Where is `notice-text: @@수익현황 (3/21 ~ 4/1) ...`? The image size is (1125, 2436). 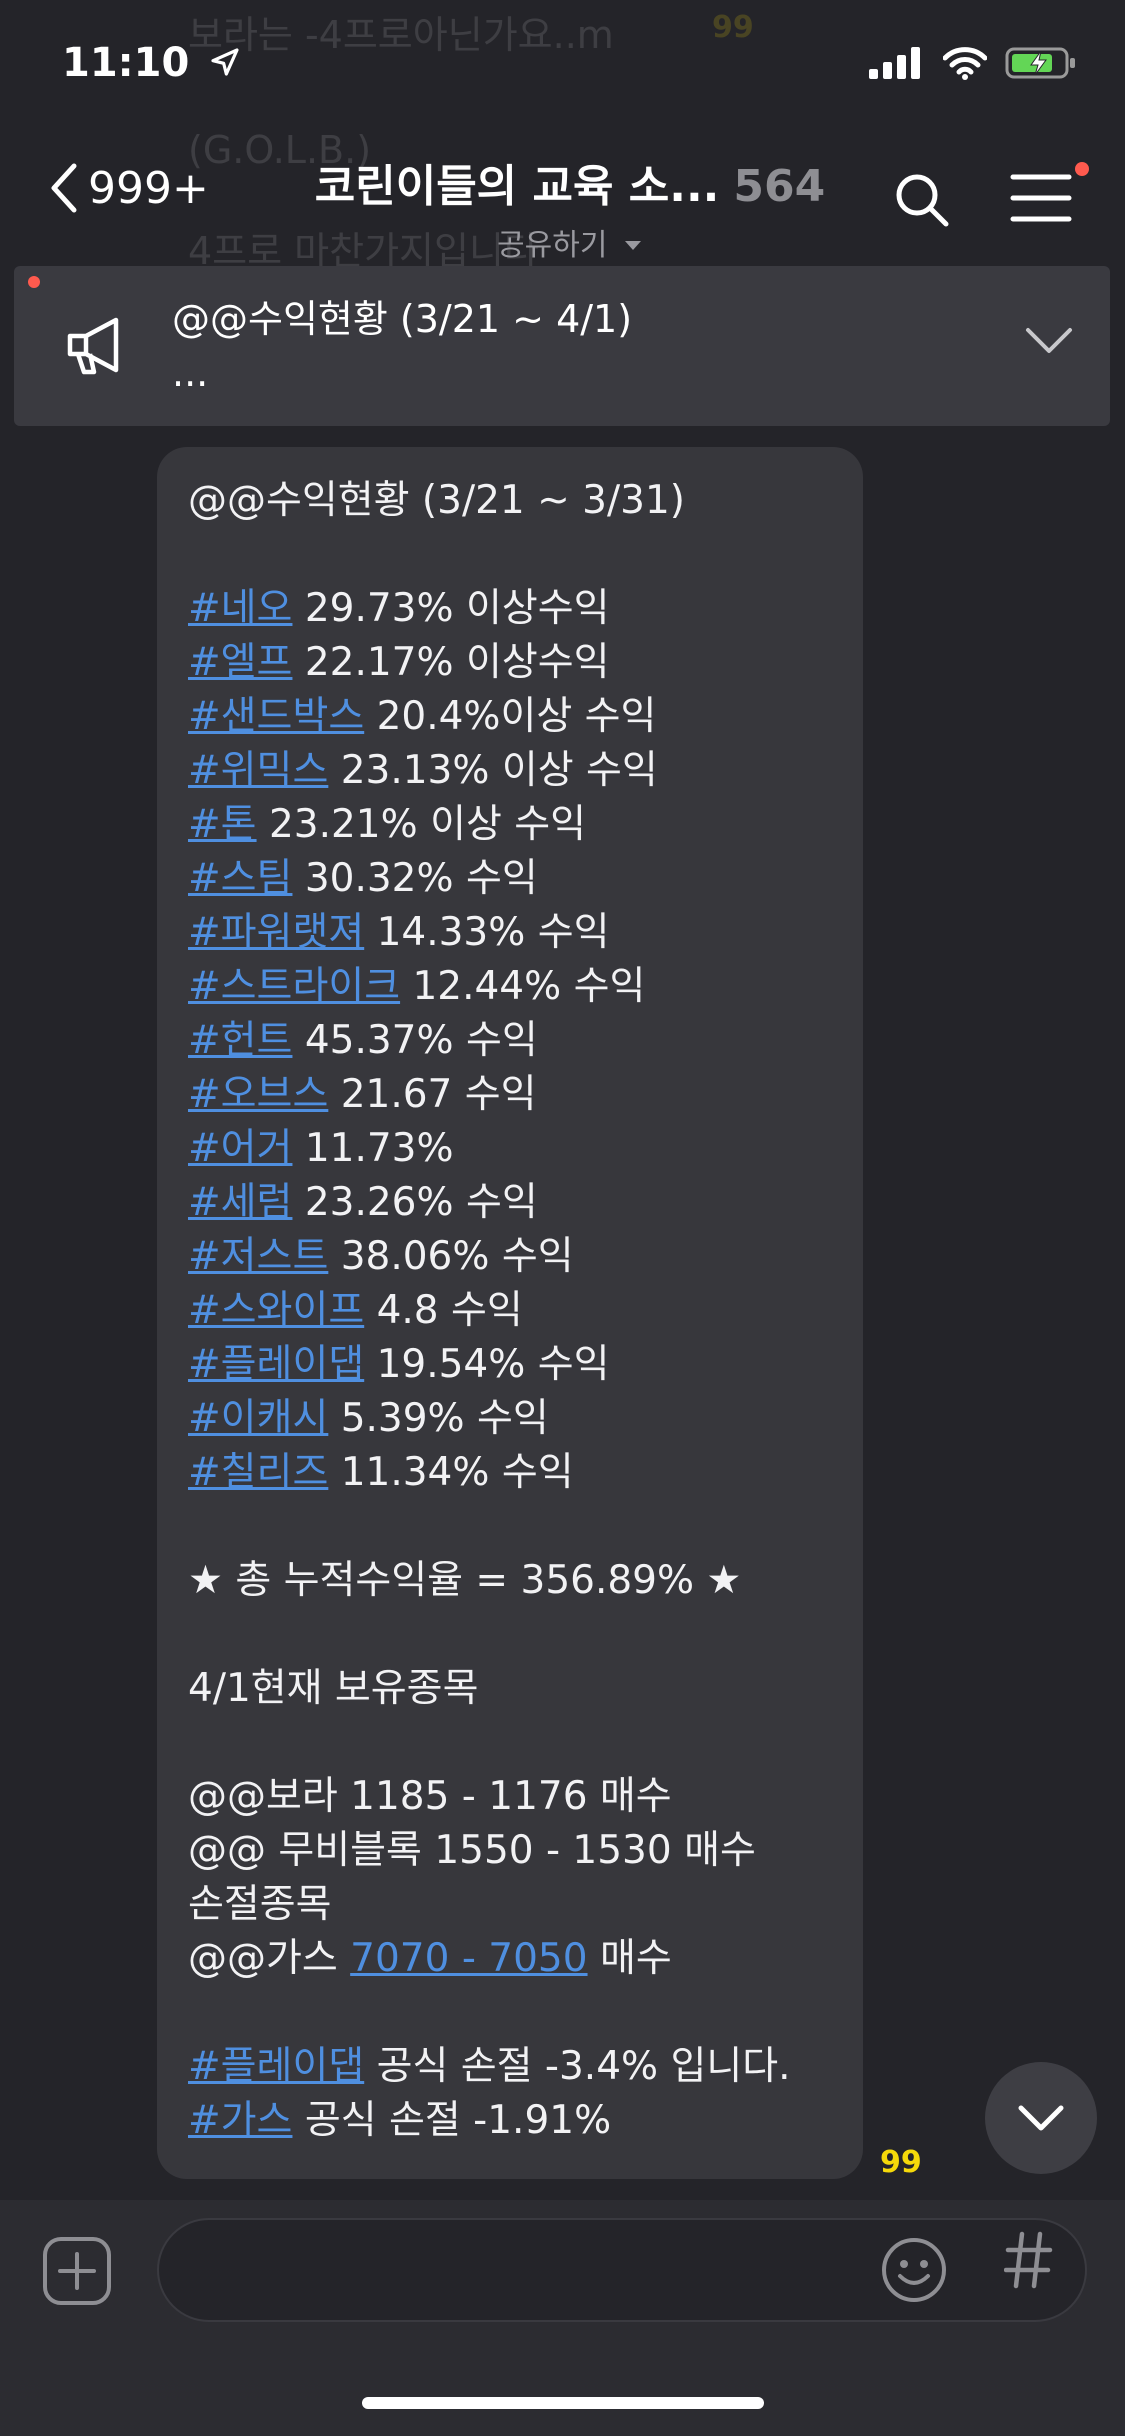 notice-text: @@수익현황 (3/21 ~ 4/1) ... is located at coordinates (402, 346).